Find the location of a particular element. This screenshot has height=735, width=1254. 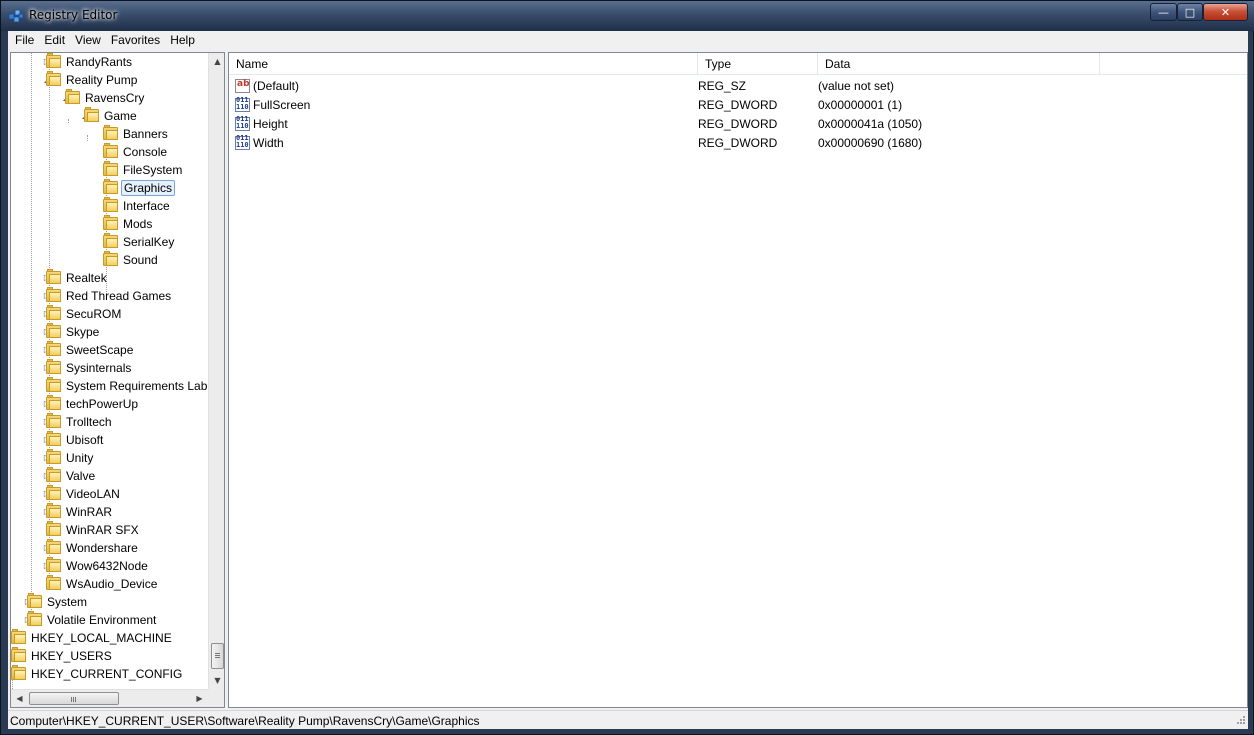

tree-node: ▷Skype is located at coordinates (109, 332).